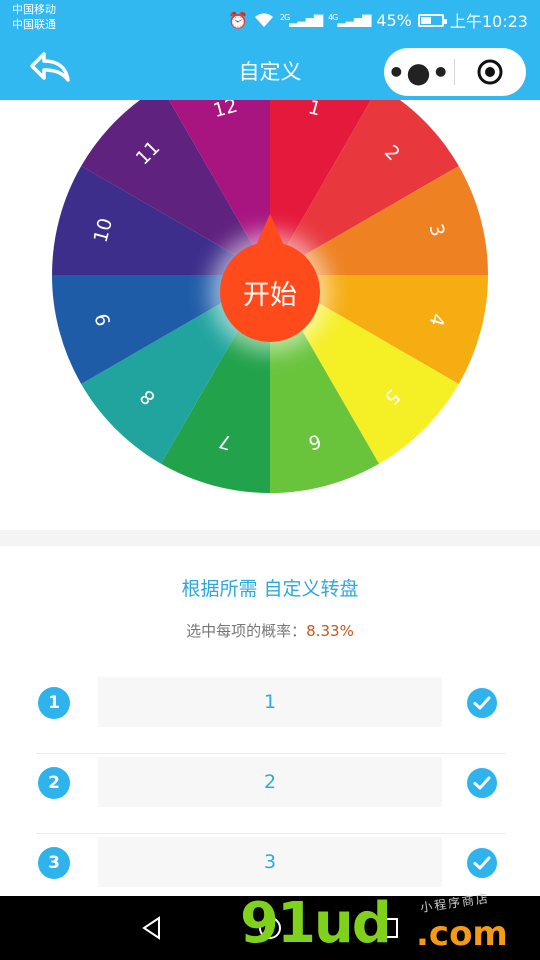 This screenshot has width=540, height=960. I want to click on battery-icon, so click(432, 20).